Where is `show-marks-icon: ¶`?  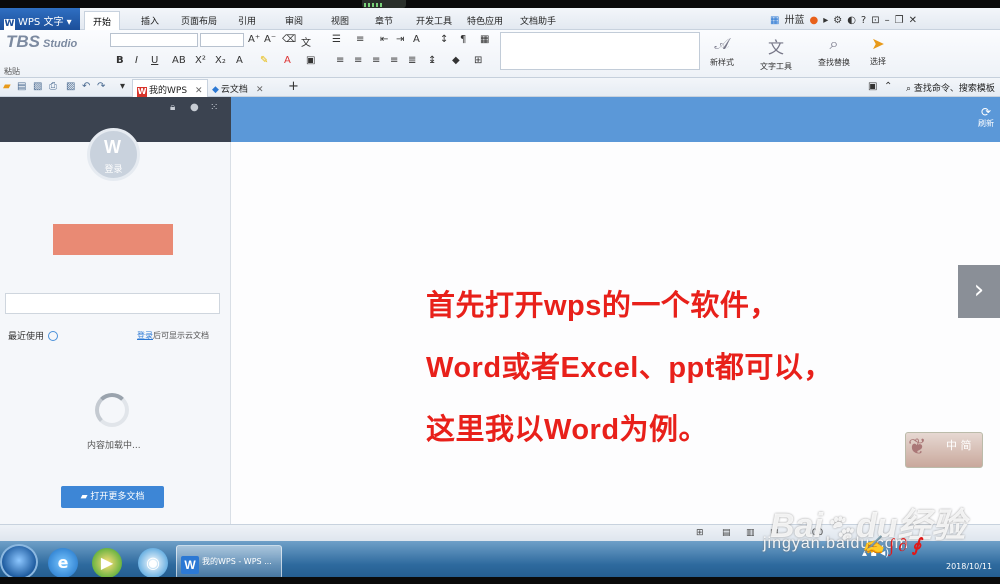
show-marks-icon: ¶ is located at coordinates (463, 39).